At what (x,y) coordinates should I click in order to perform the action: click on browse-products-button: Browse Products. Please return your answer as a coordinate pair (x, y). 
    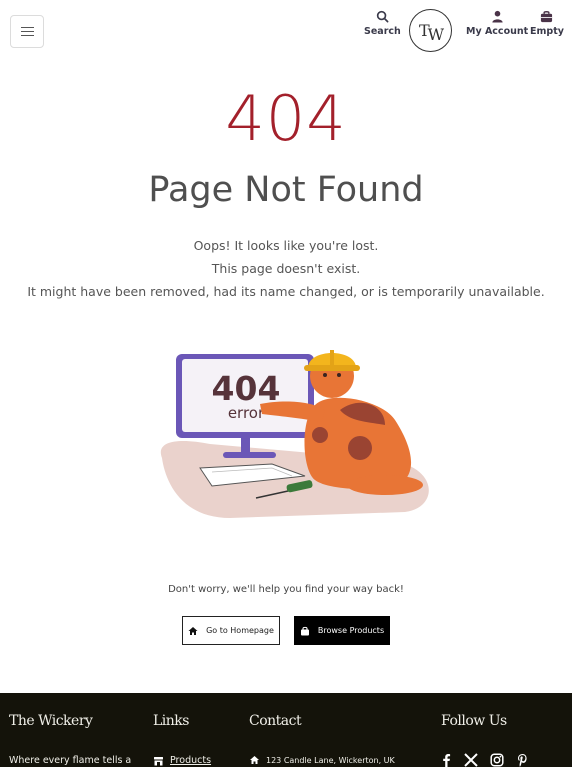
    Looking at the image, I should click on (342, 630).